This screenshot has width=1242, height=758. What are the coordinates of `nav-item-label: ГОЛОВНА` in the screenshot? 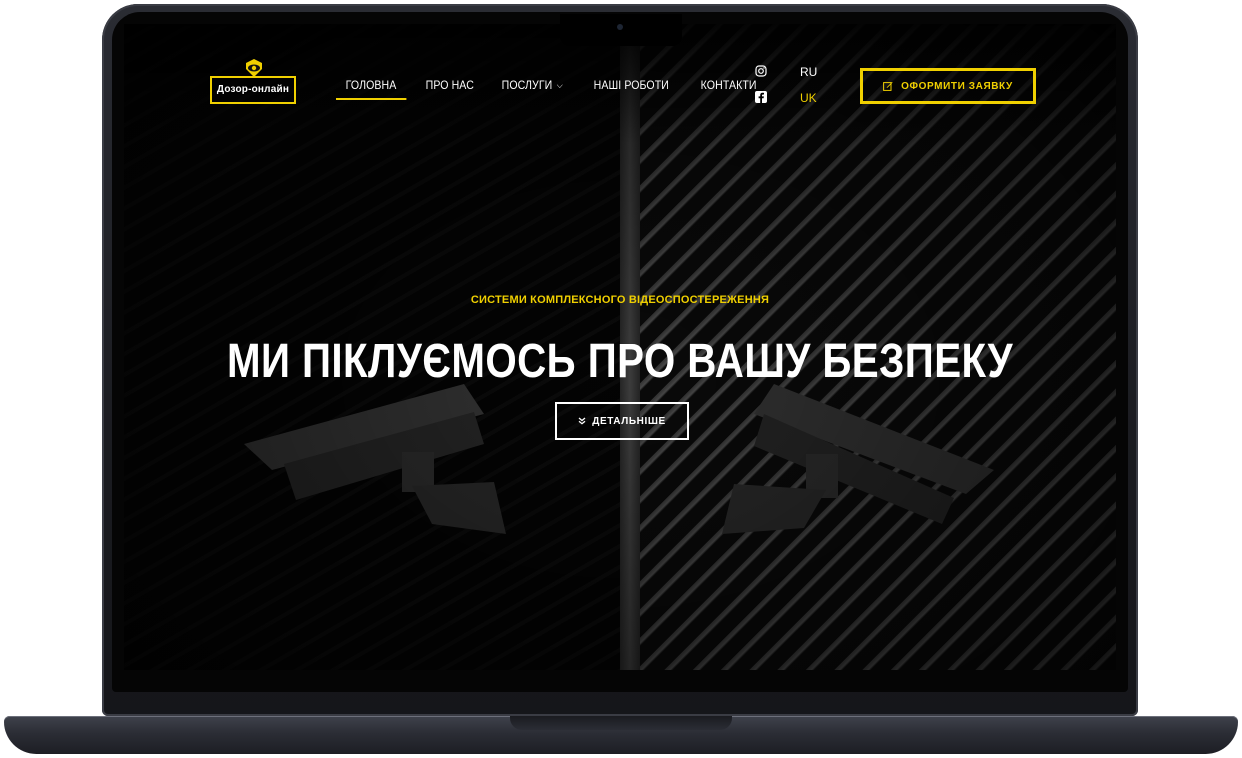 It's located at (371, 85).